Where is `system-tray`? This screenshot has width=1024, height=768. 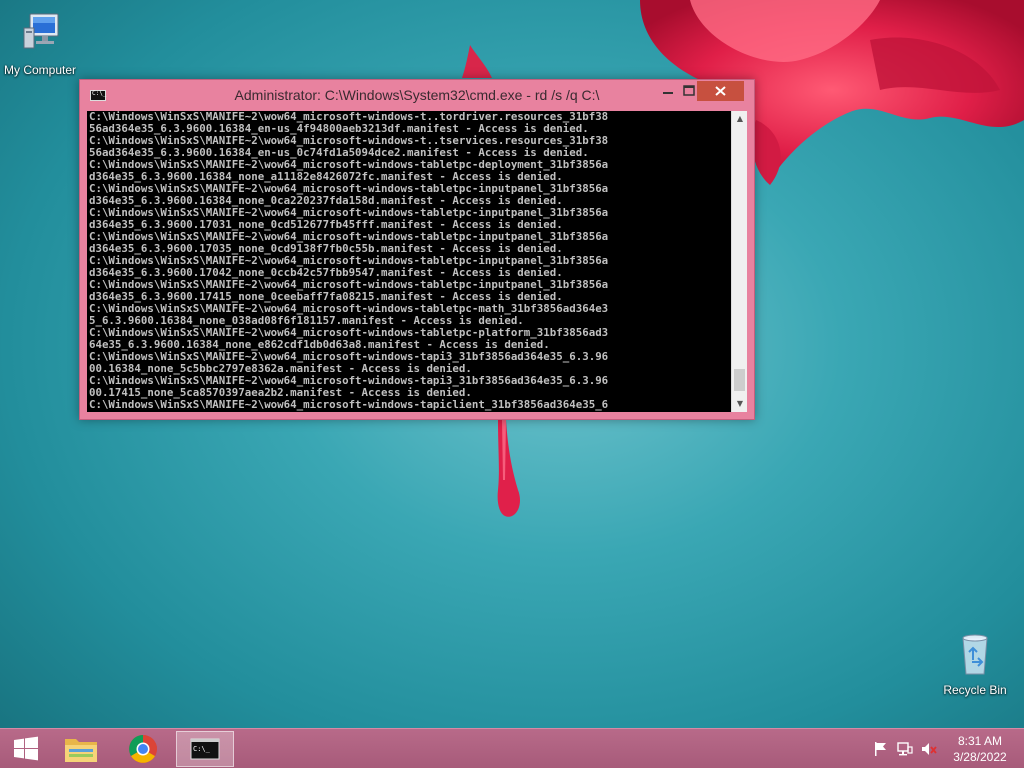
system-tray is located at coordinates (906, 748).